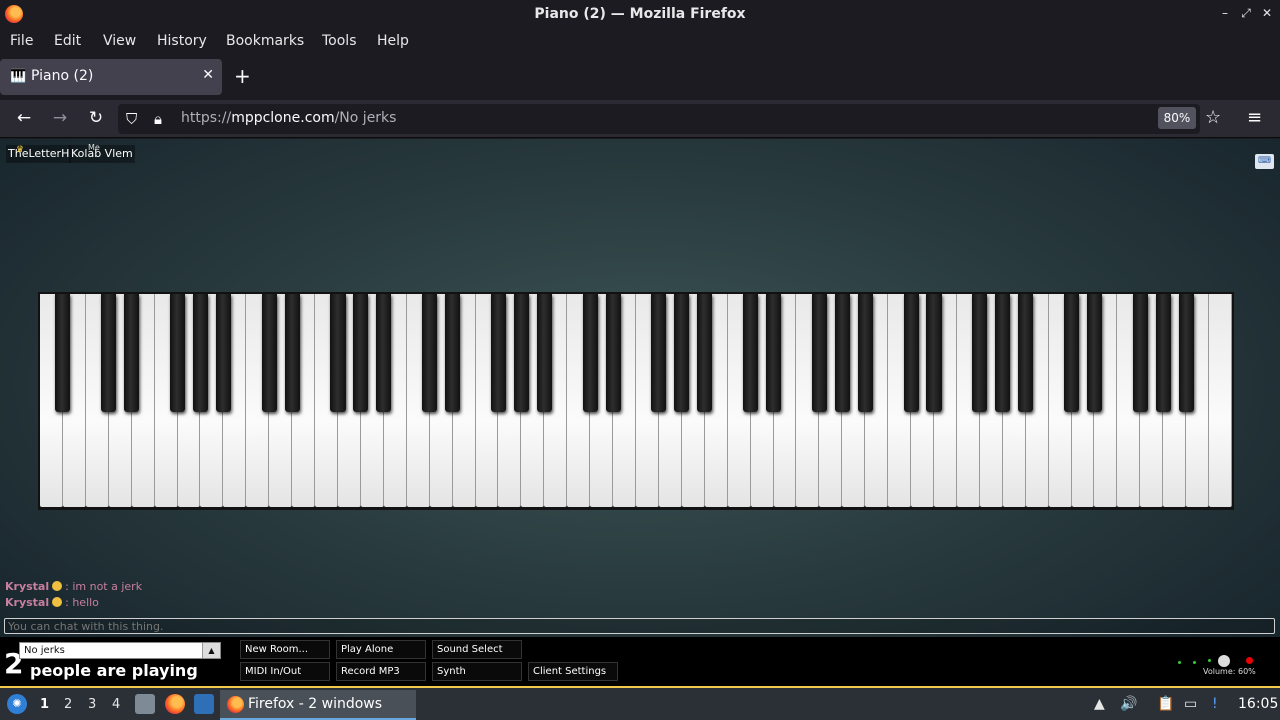 Image resolution: width=1280 pixels, height=720 pixels. What do you see at coordinates (639, 626) in the screenshot?
I see `chat-input` at bounding box center [639, 626].